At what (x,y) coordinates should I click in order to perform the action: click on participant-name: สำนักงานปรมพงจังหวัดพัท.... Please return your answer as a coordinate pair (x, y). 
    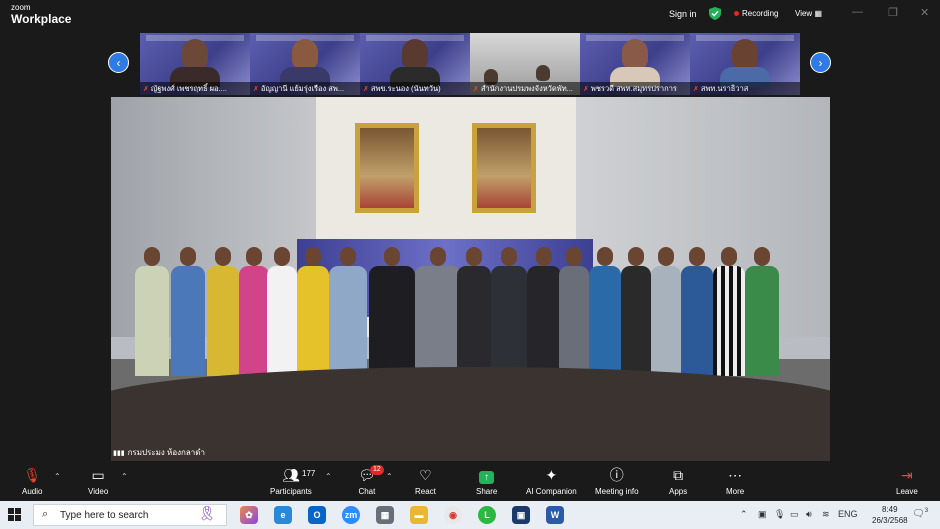
    Looking at the image, I should click on (526, 88).